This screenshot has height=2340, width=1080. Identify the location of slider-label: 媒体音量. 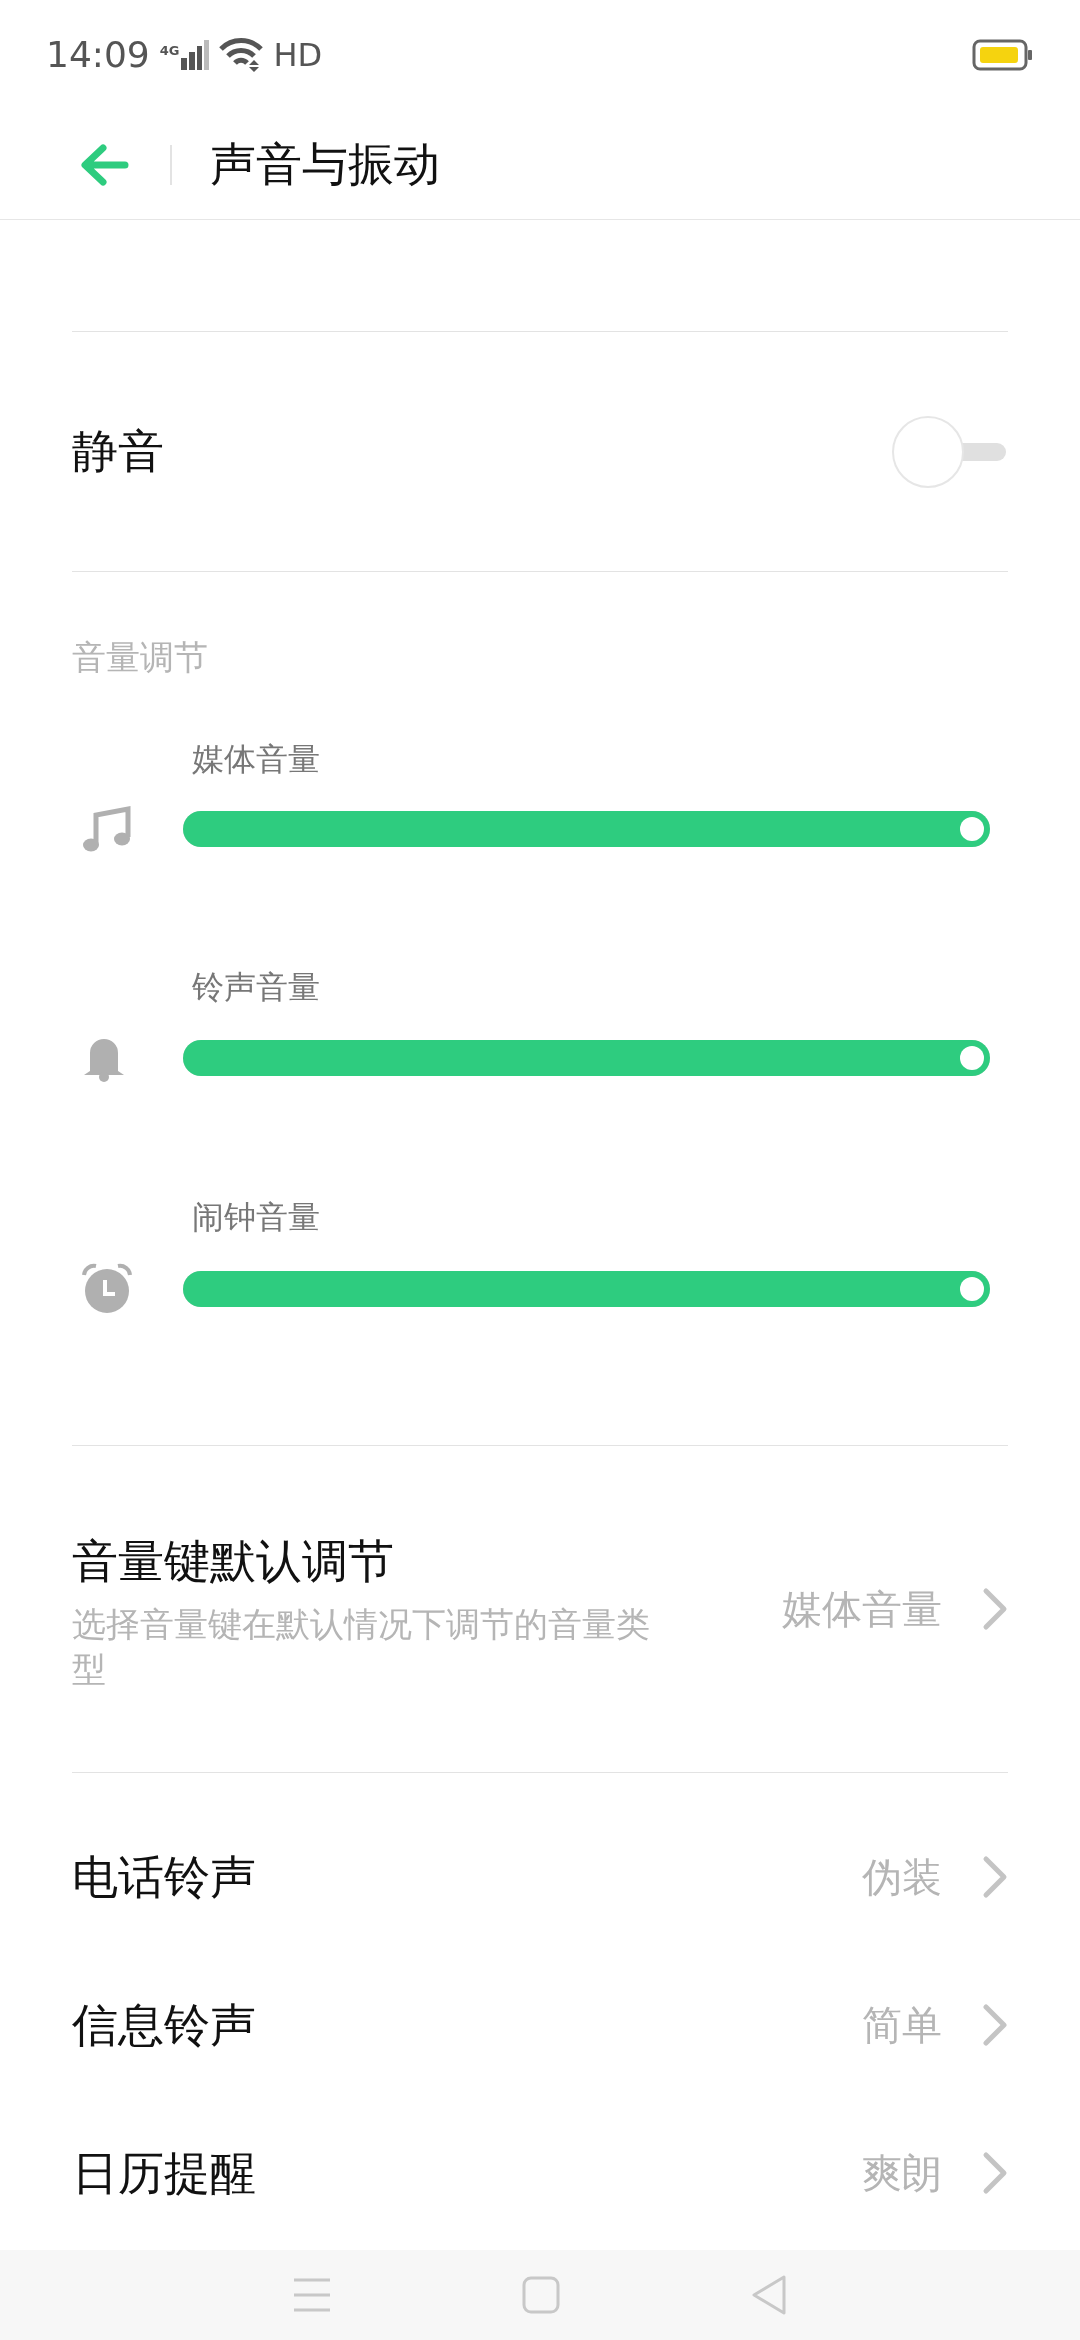
(256, 759).